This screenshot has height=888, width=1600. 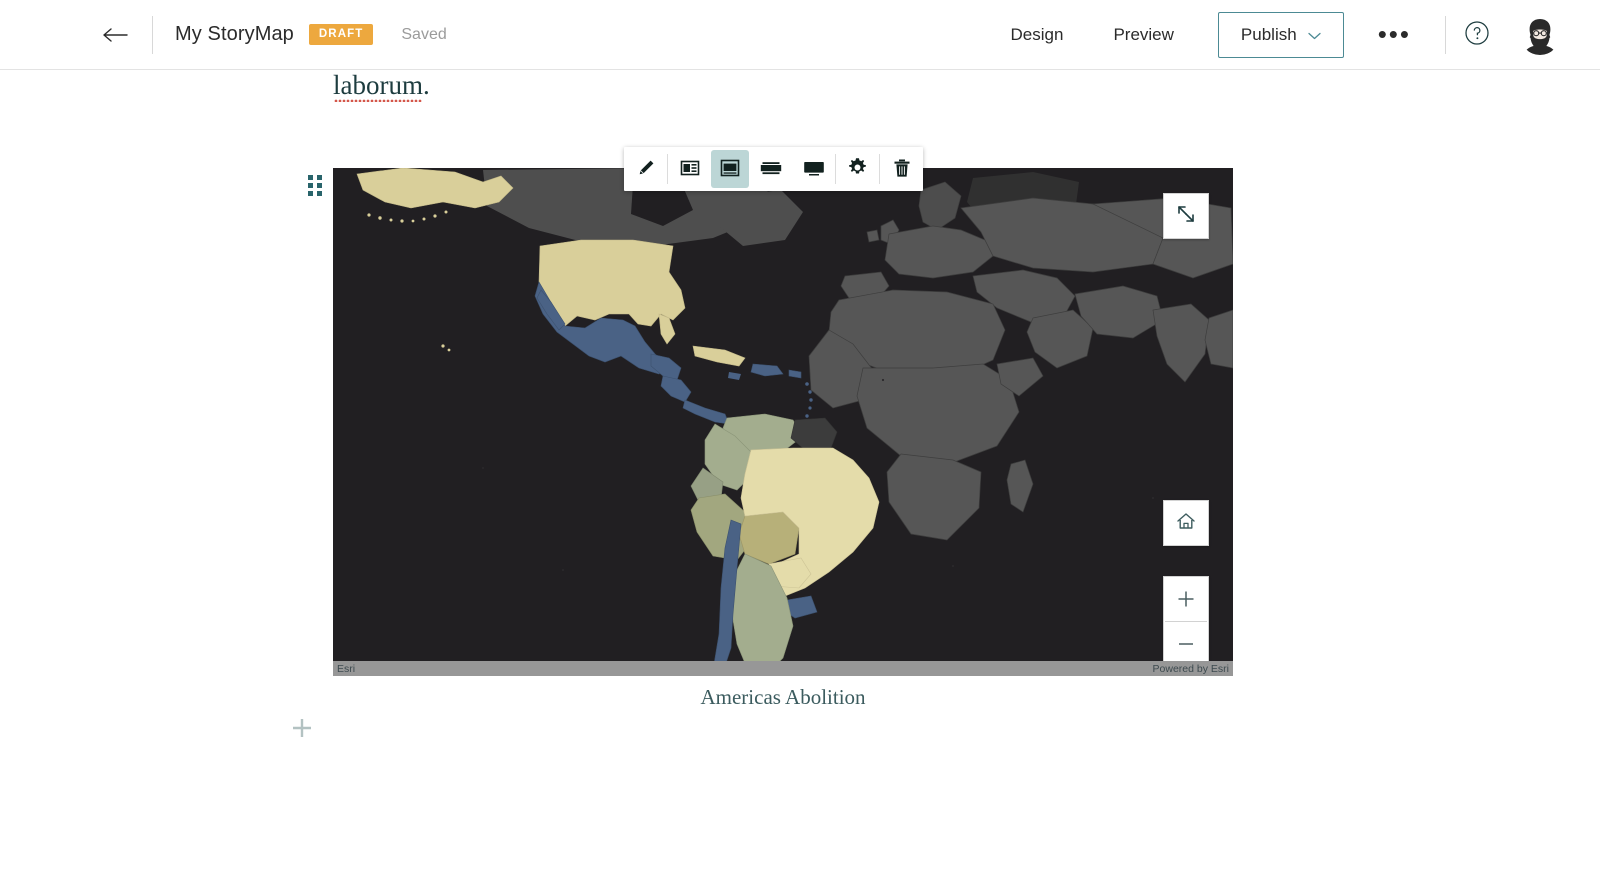 I want to click on map-settings-button, so click(x=857, y=169).